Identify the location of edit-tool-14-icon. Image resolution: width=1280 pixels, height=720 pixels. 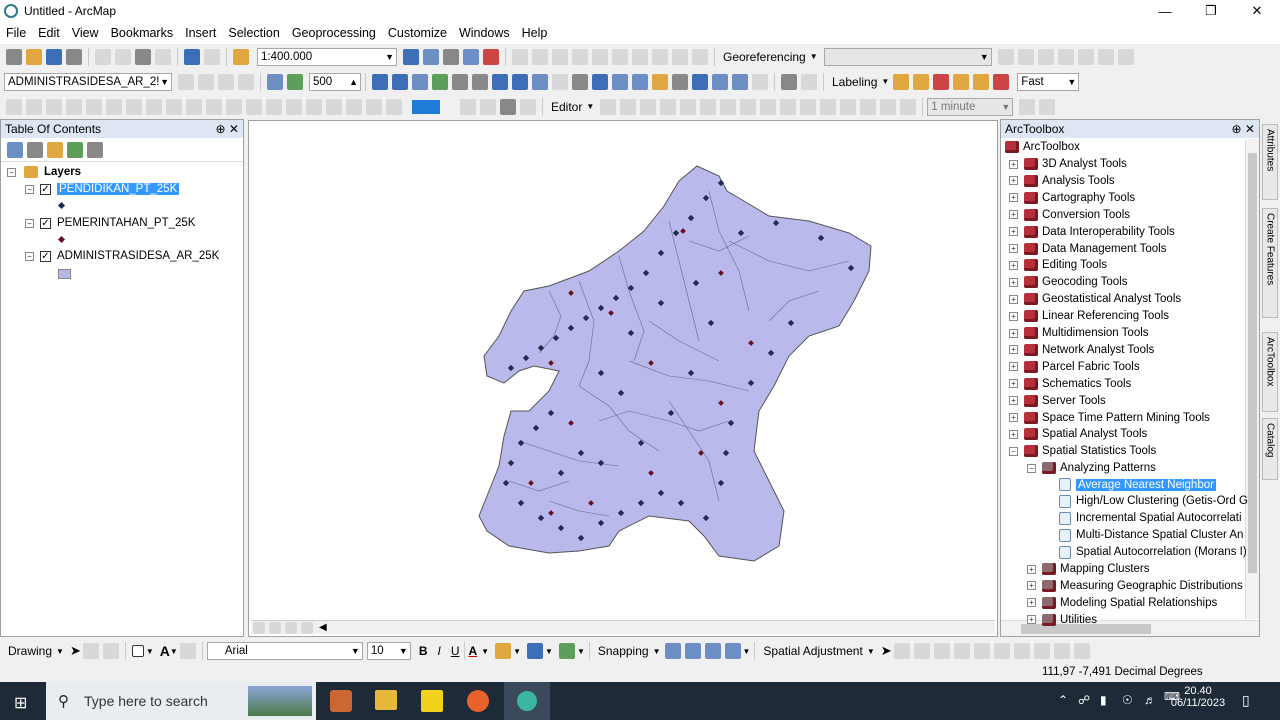
(868, 106).